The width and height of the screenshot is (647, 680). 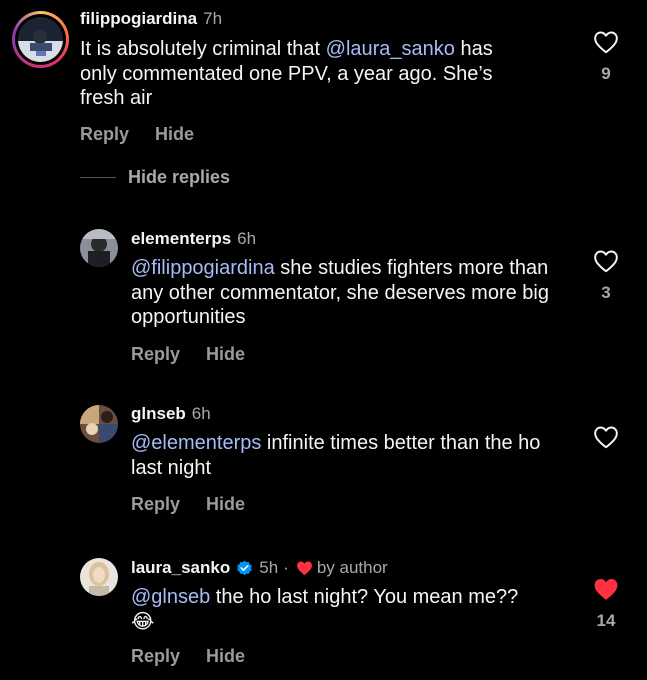 What do you see at coordinates (203, 49) in the screenshot?
I see `comment-text-part: It is absolutely criminal that` at bounding box center [203, 49].